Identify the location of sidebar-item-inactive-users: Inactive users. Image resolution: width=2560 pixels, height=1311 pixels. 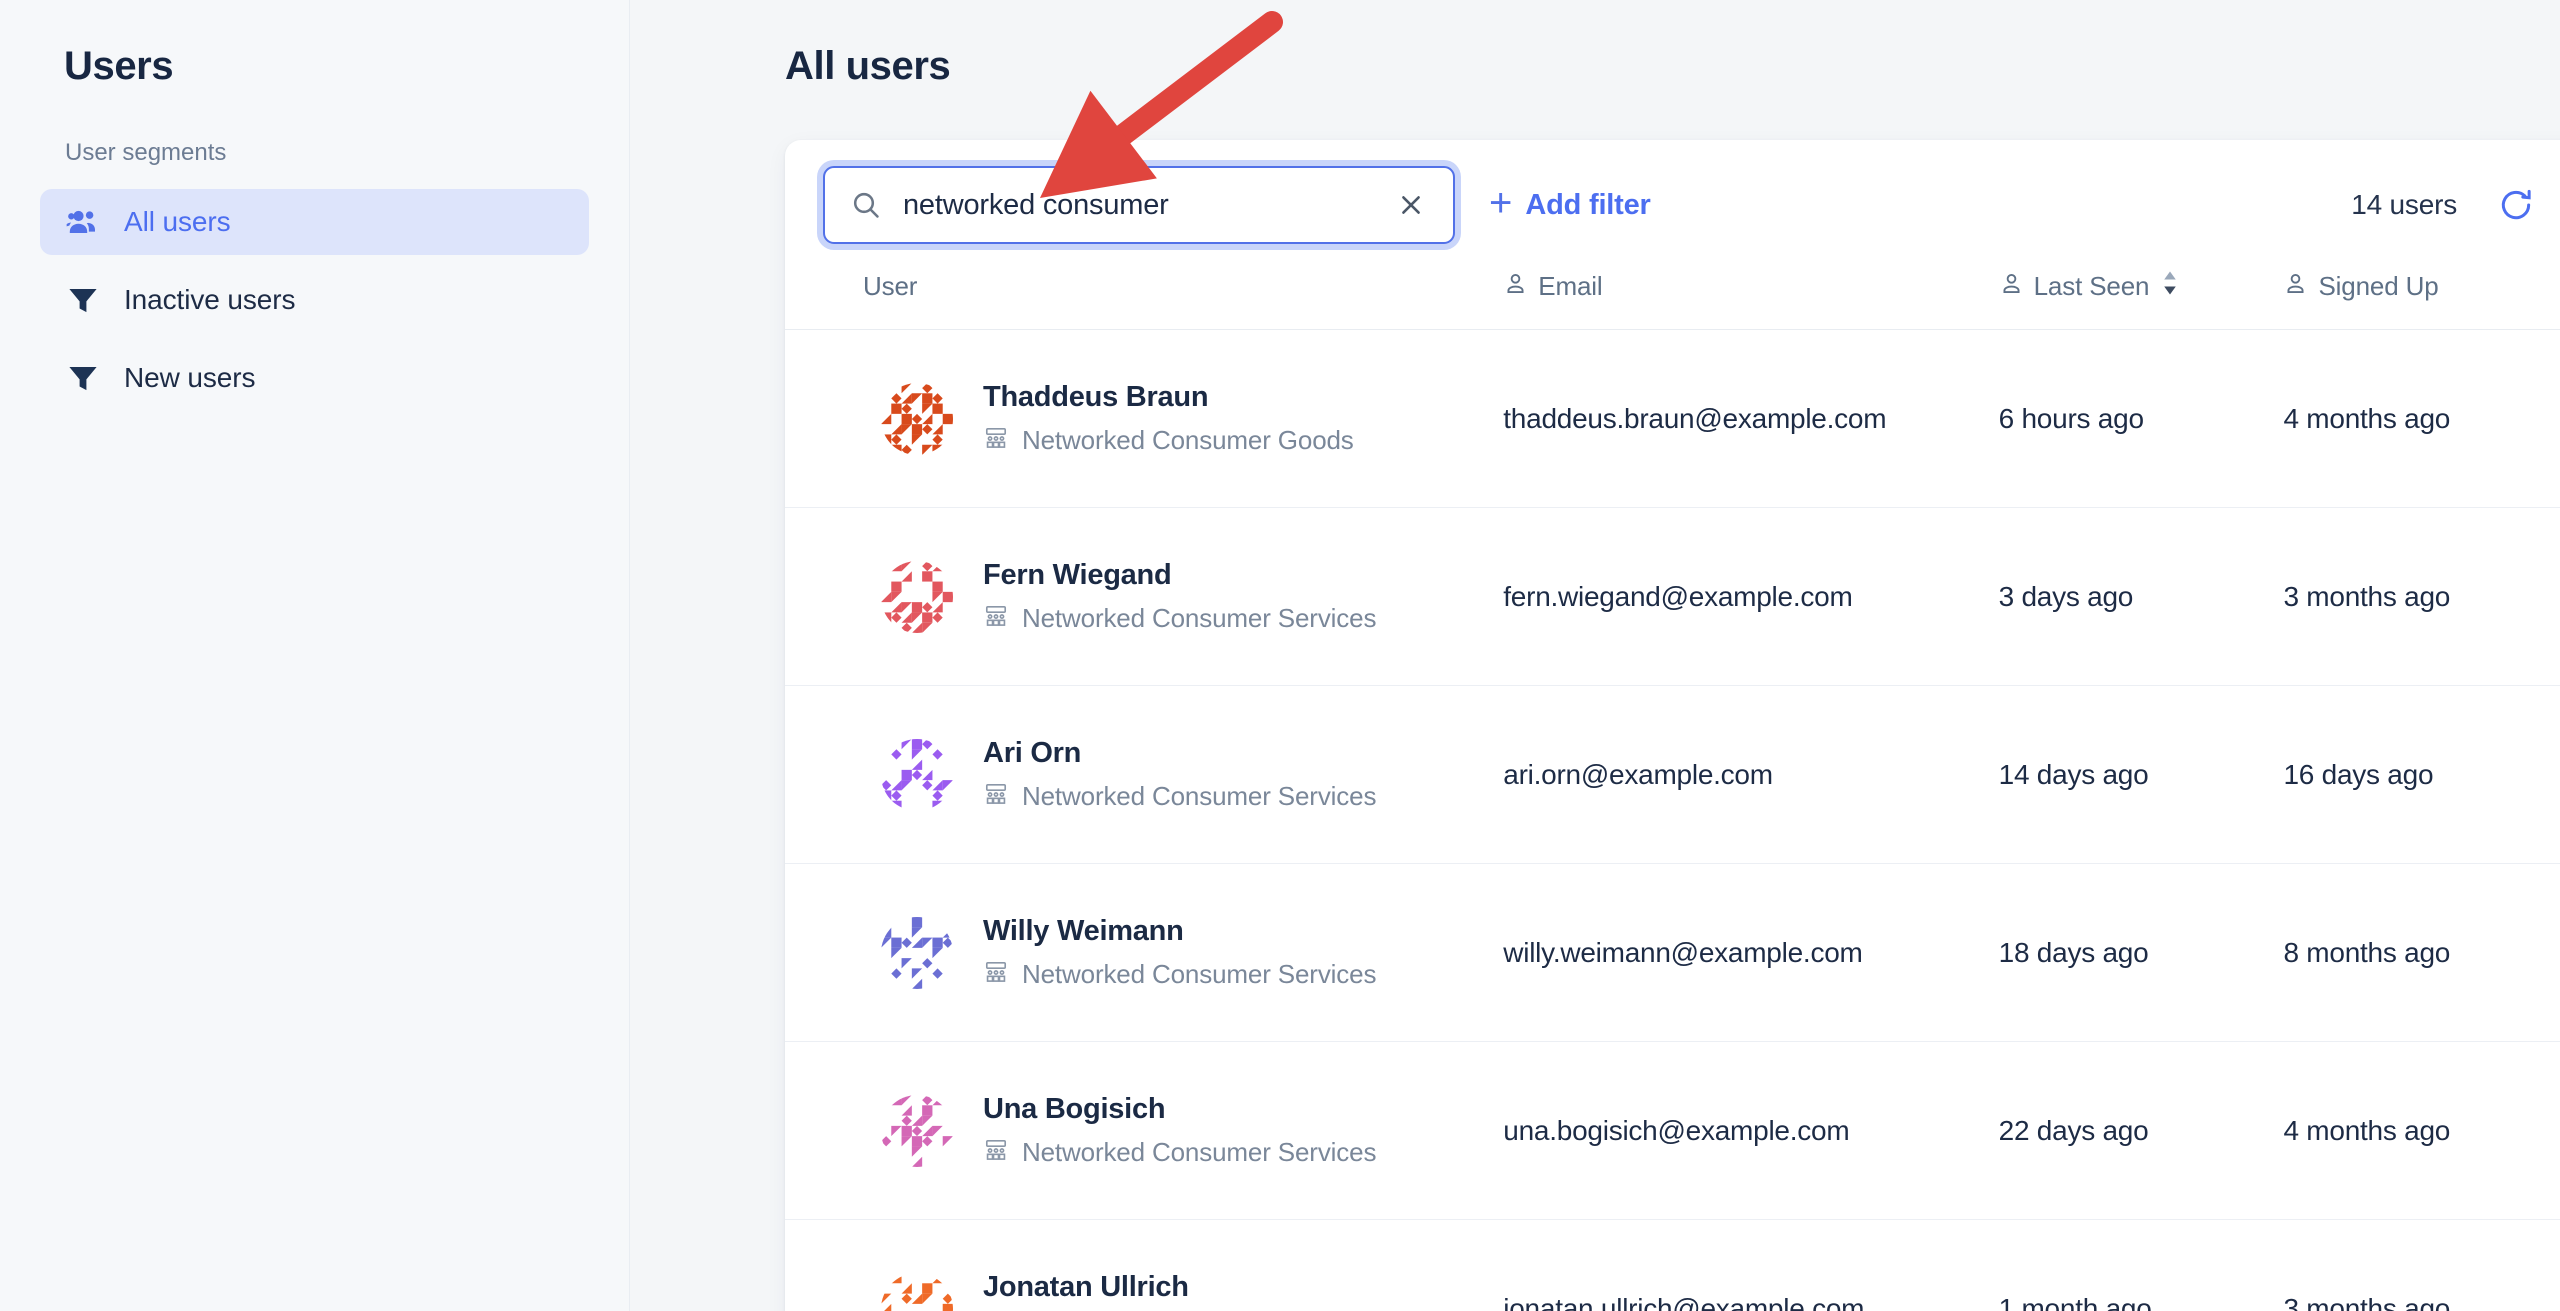
(314, 300).